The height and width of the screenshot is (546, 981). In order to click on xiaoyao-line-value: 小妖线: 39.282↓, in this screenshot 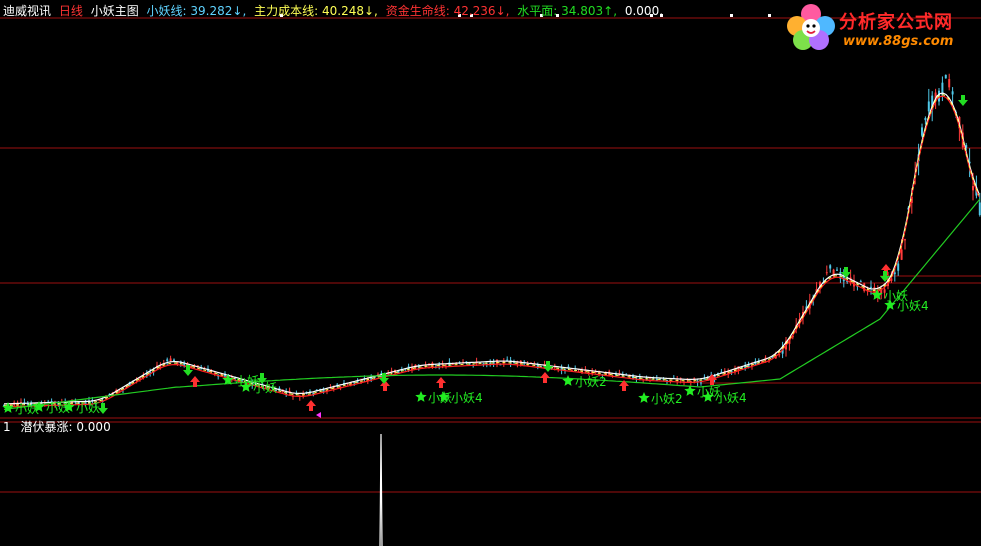, I will do `click(198, 11)`.